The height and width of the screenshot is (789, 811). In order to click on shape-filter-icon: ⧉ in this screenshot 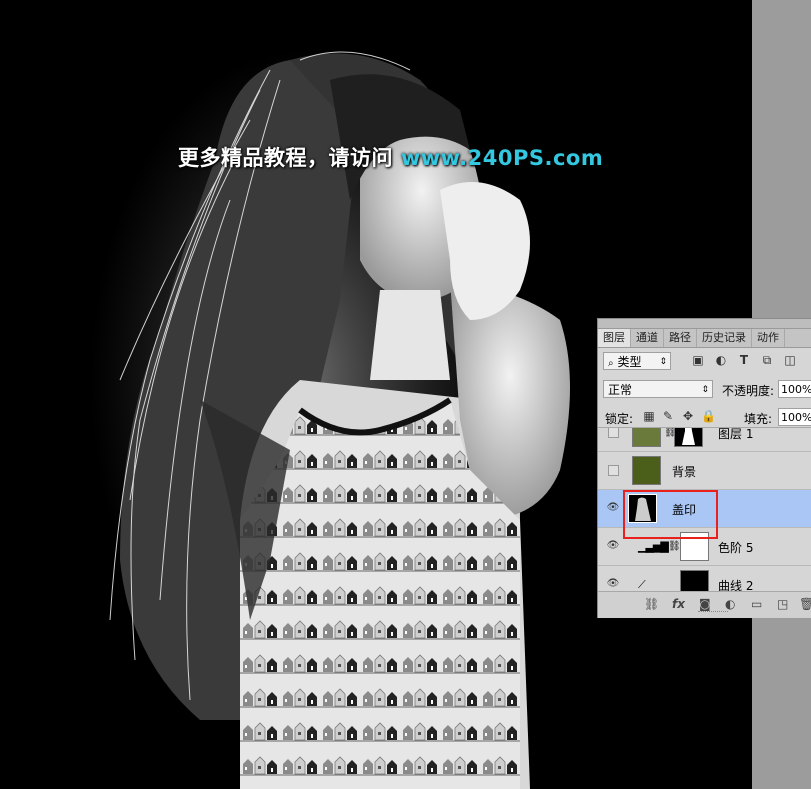, I will do `click(767, 360)`.